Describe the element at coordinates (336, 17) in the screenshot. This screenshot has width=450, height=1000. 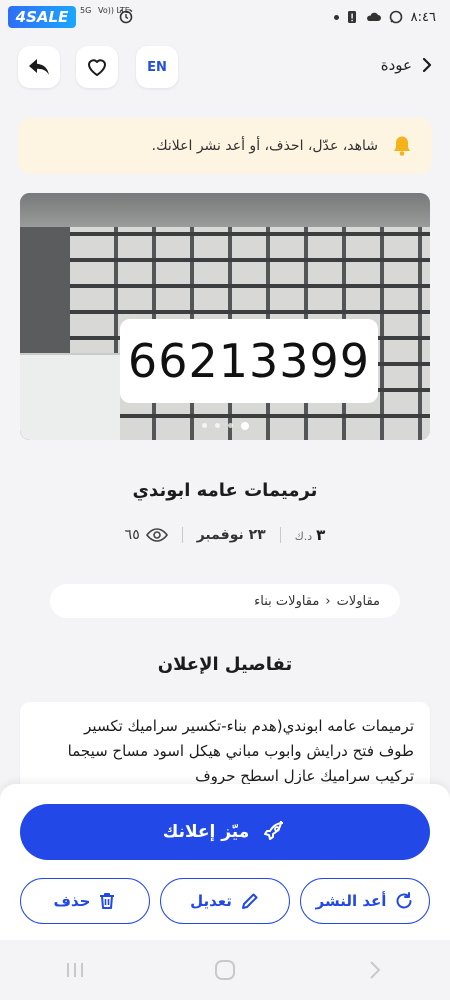
I see `notification-dot-icon` at that location.